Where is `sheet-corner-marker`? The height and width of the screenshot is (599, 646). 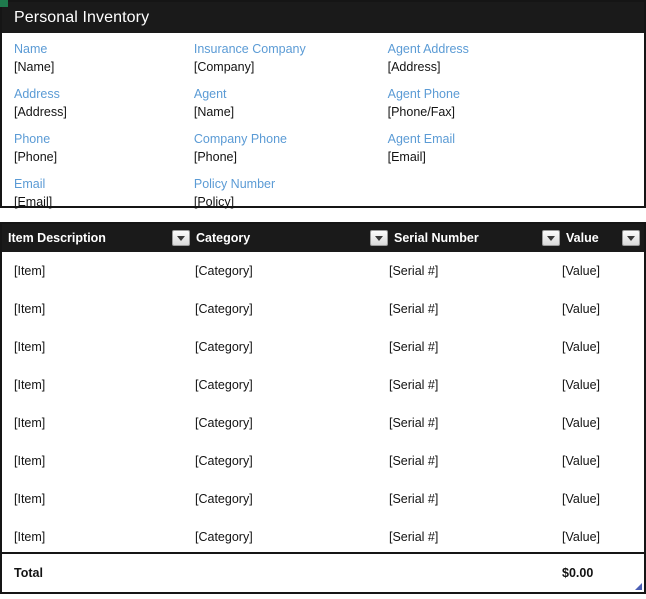 sheet-corner-marker is located at coordinates (4, 3).